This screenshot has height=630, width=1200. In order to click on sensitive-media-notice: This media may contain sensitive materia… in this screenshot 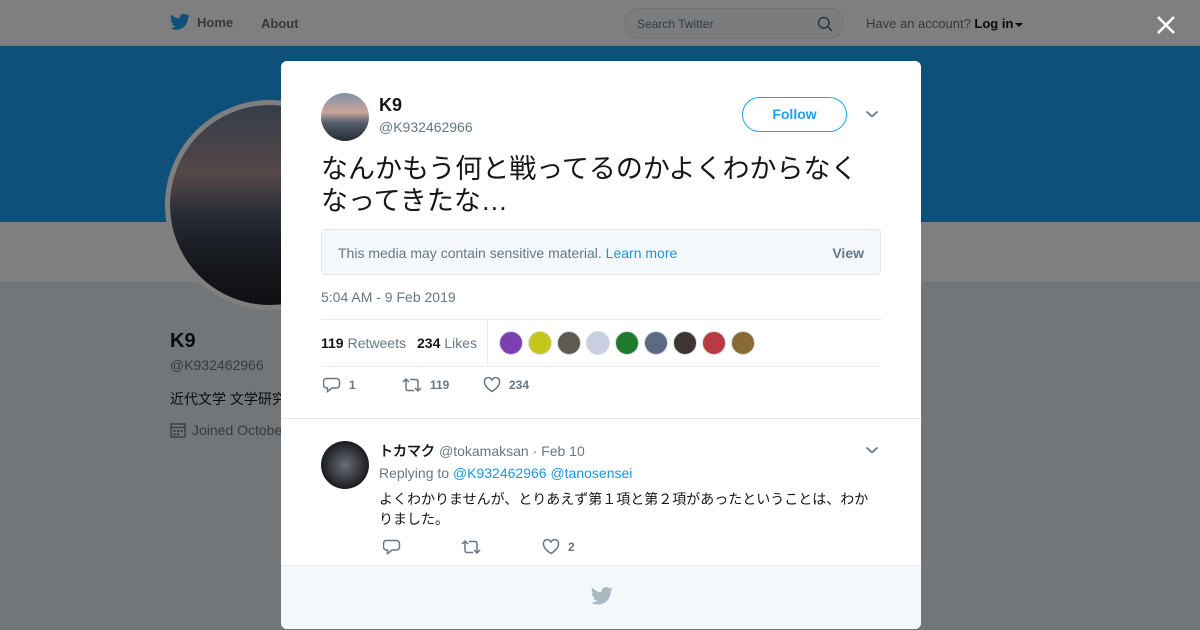, I will do `click(601, 252)`.